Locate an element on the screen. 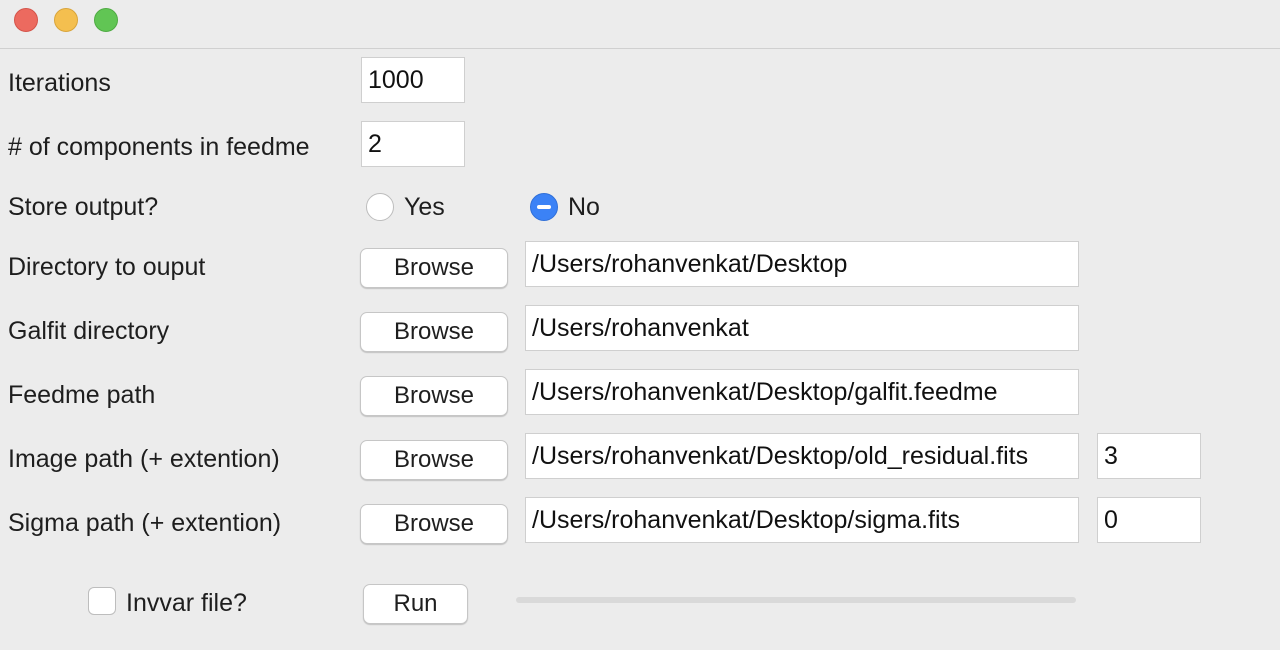 This screenshot has width=1280, height=650. close-window-button is located at coordinates (26, 20).